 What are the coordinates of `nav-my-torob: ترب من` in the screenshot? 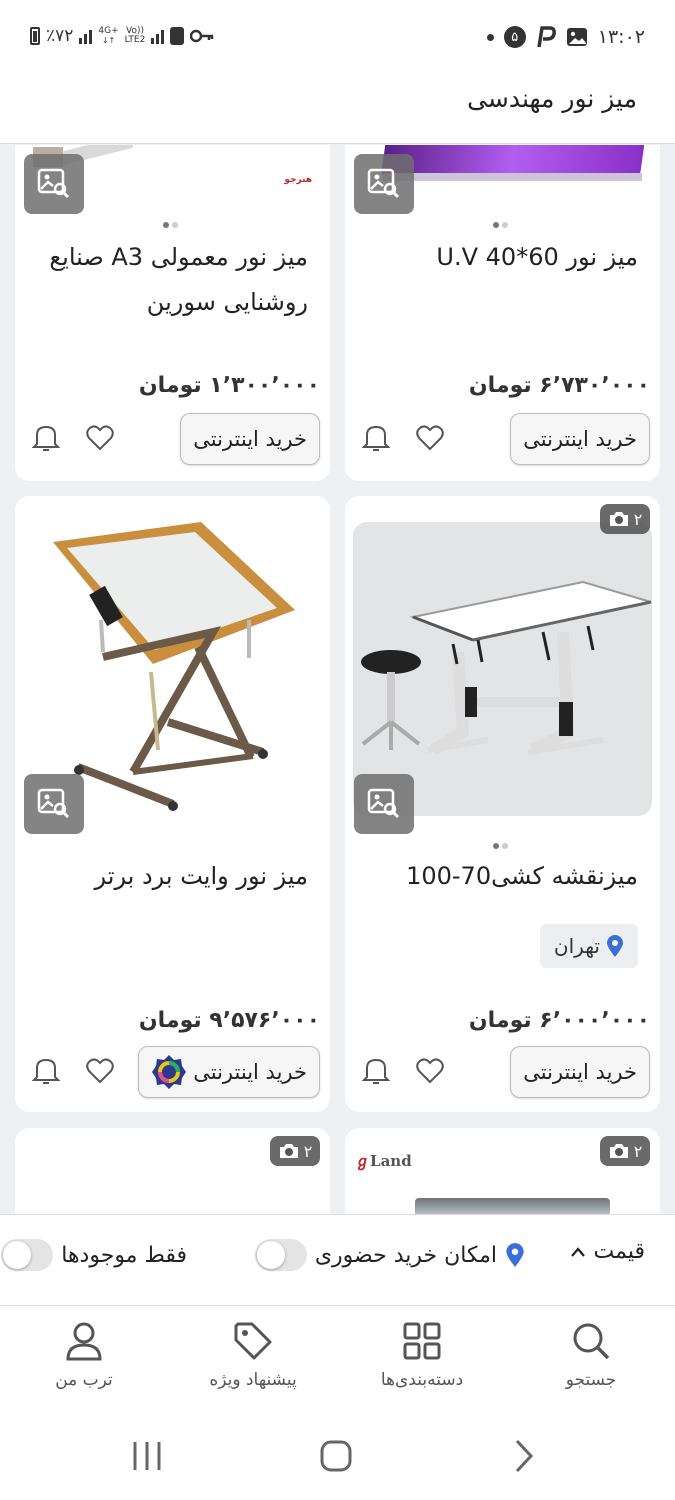 It's located at (84, 1355).